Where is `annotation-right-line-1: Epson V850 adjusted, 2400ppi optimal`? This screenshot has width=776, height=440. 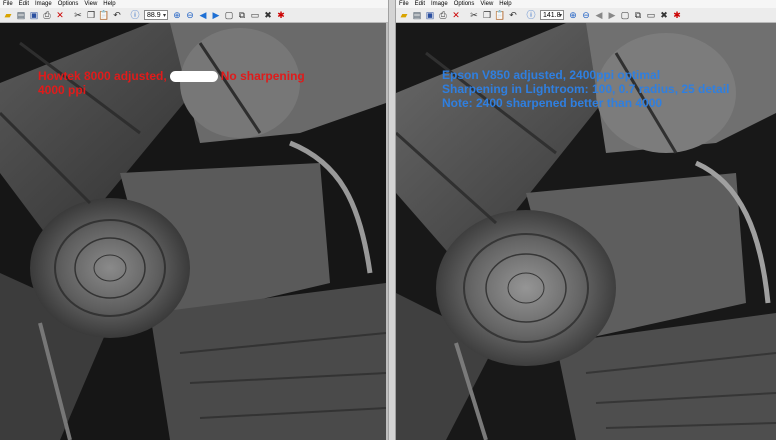 annotation-right-line-1: Epson V850 adjusted, 2400ppi optimal is located at coordinates (551, 75).